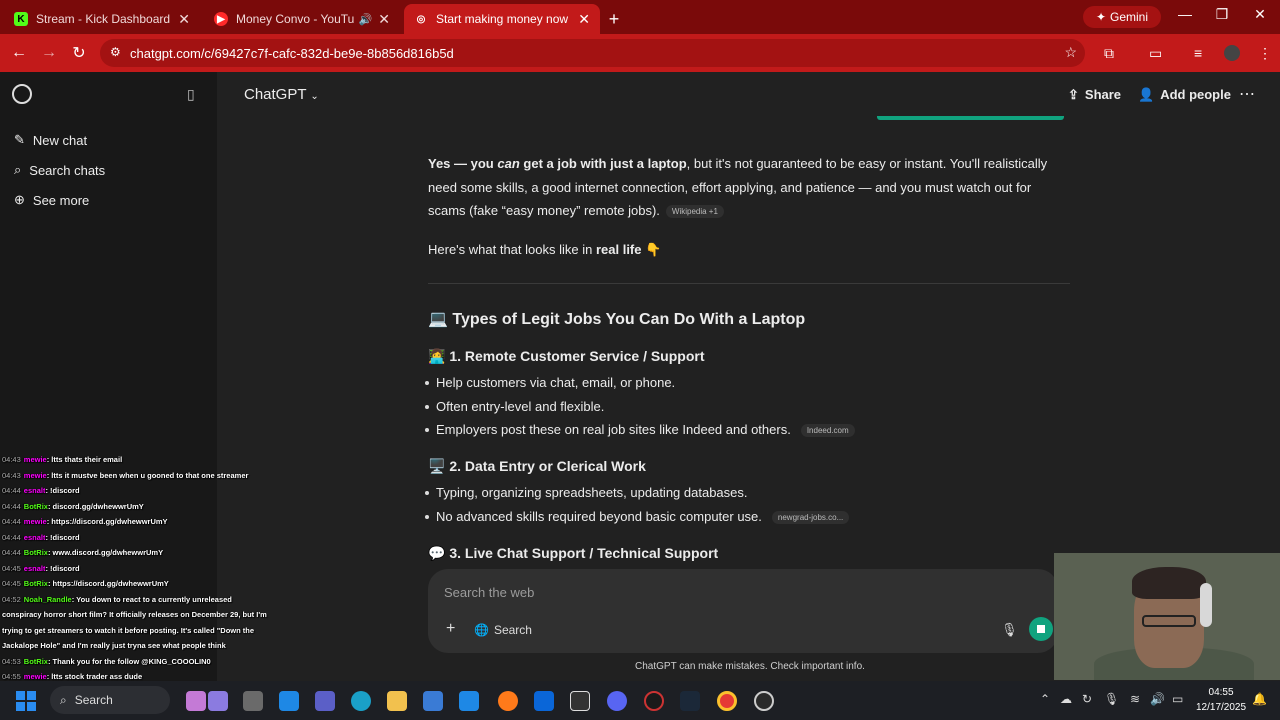  What do you see at coordinates (508, 701) in the screenshot?
I see `firefox-icon` at bounding box center [508, 701].